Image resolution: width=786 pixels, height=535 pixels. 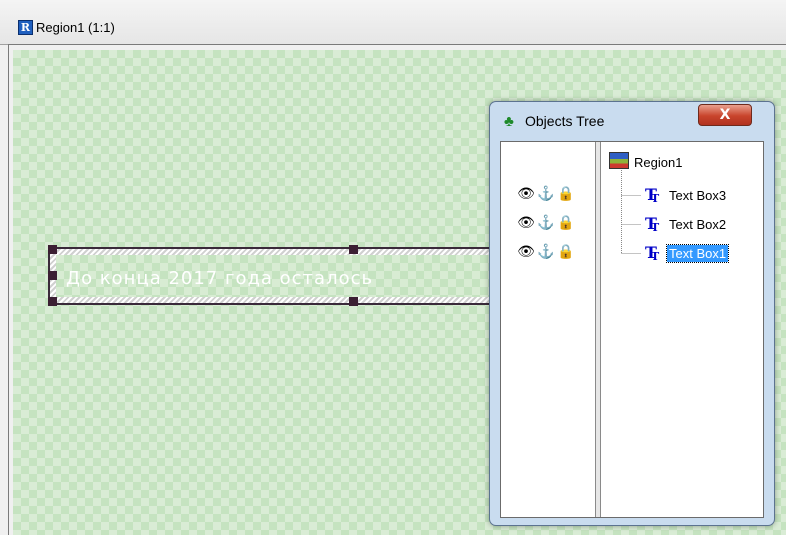 I want to click on resize-handle-top-center, so click(x=353, y=249).